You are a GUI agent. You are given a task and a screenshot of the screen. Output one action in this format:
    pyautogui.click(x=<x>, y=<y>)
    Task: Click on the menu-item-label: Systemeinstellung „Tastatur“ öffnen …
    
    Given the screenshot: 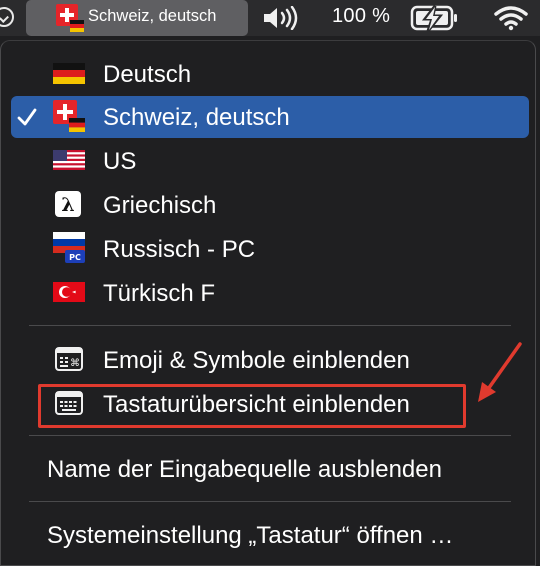 What is the action you would take?
    pyautogui.click(x=250, y=535)
    